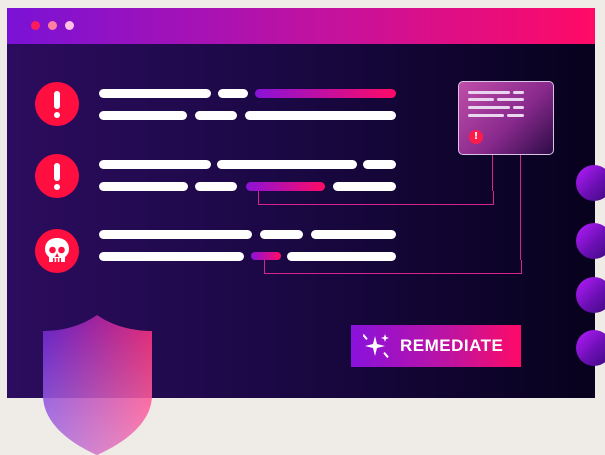 Image resolution: width=605 pixels, height=455 pixels. Describe the element at coordinates (476, 137) in the screenshot. I see `warning-icon: !` at that location.